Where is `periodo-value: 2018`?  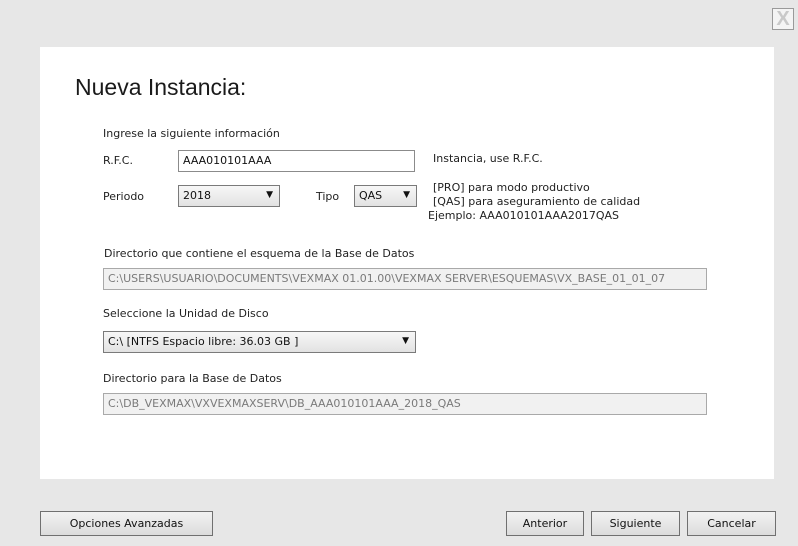 periodo-value: 2018 is located at coordinates (197, 195).